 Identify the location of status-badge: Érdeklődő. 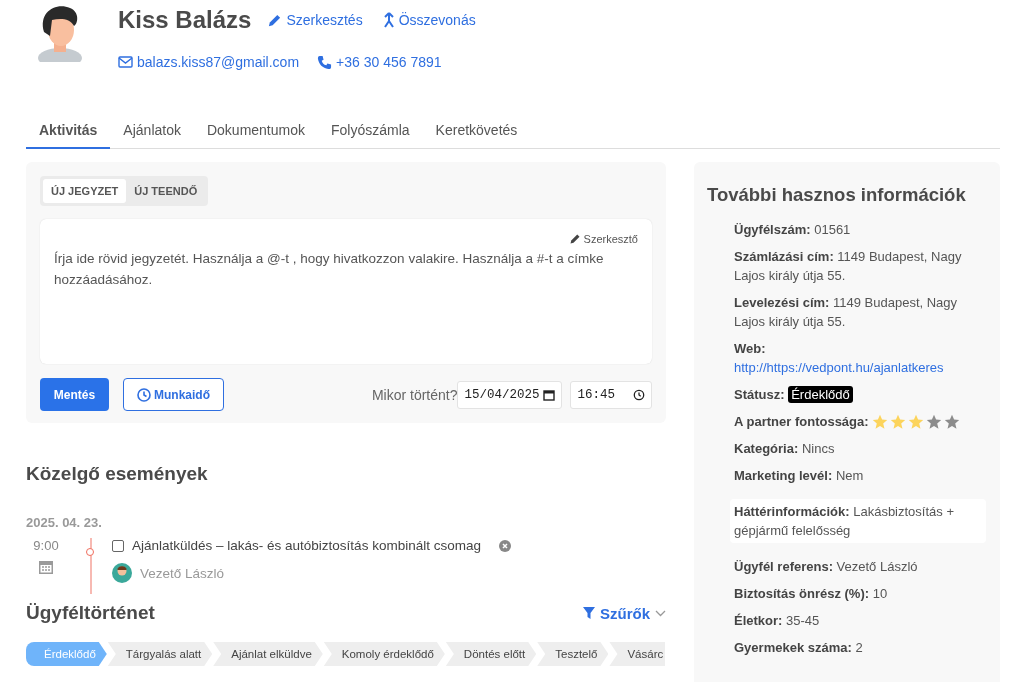
(820, 394).